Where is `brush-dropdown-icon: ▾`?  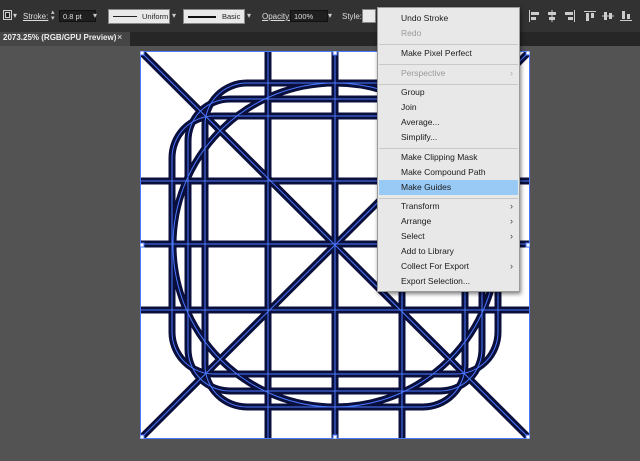 brush-dropdown-icon: ▾ is located at coordinates (249, 15).